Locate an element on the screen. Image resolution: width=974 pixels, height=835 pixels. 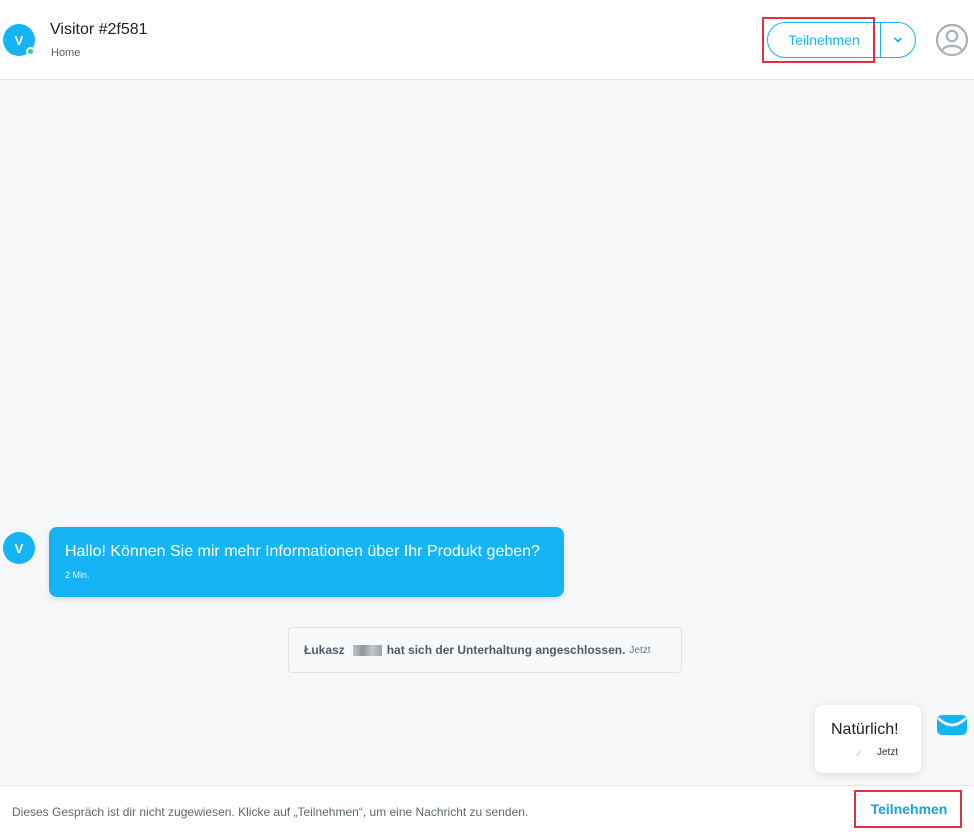
redacted-surname is located at coordinates (367, 650).